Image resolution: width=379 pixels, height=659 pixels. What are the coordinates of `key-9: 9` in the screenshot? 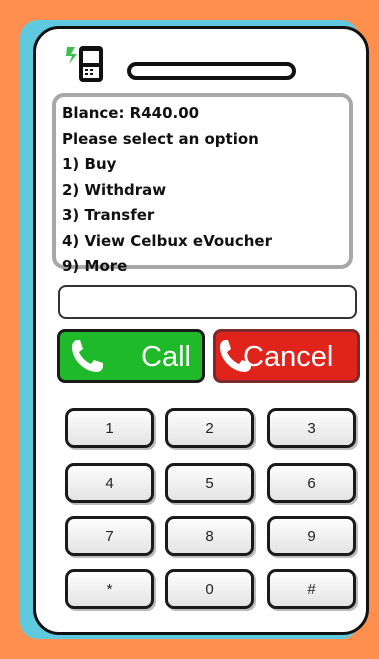 It's located at (311, 536).